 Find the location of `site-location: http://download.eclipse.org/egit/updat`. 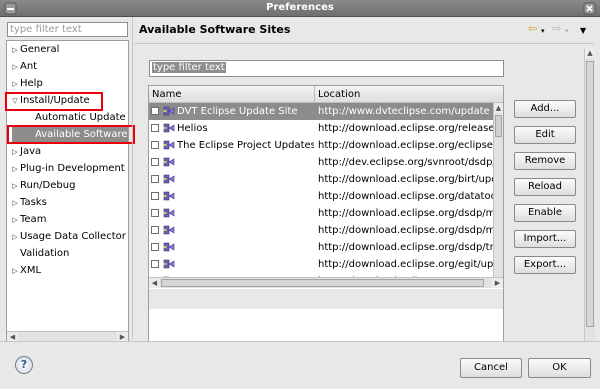

site-location: http://download.eclipse.org/egit/updat is located at coordinates (405, 264).